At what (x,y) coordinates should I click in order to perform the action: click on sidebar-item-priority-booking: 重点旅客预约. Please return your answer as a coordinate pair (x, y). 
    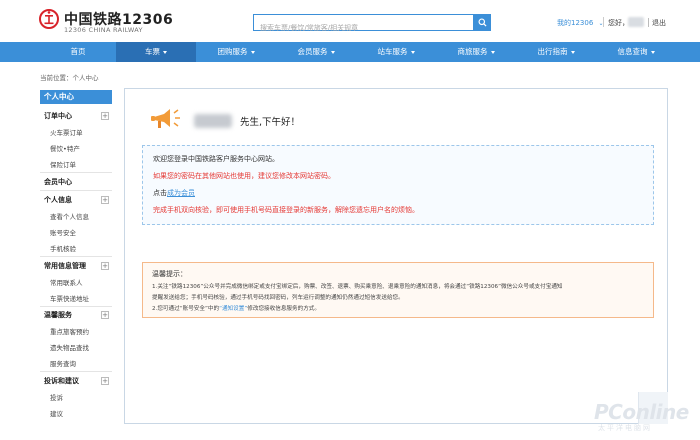
    Looking at the image, I should click on (69, 331).